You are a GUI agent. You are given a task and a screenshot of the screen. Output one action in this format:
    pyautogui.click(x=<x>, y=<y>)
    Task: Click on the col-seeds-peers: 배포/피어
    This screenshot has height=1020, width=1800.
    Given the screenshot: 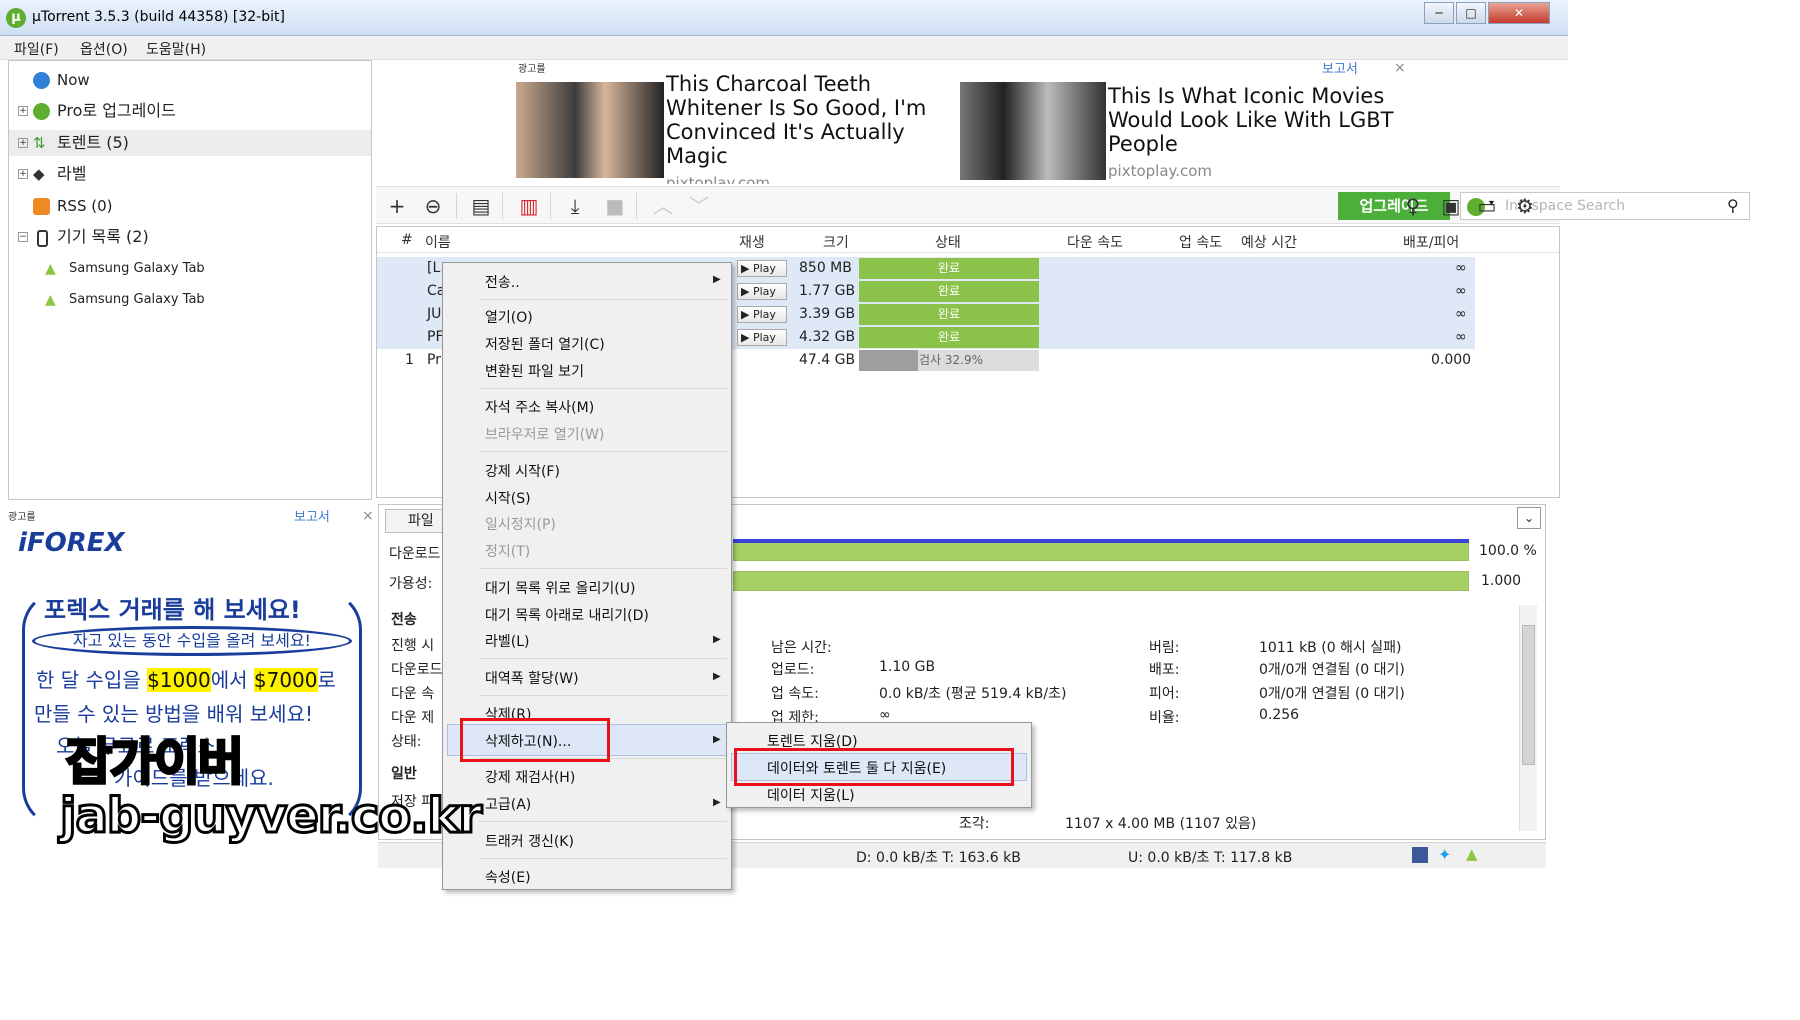 What is the action you would take?
    pyautogui.click(x=1431, y=242)
    